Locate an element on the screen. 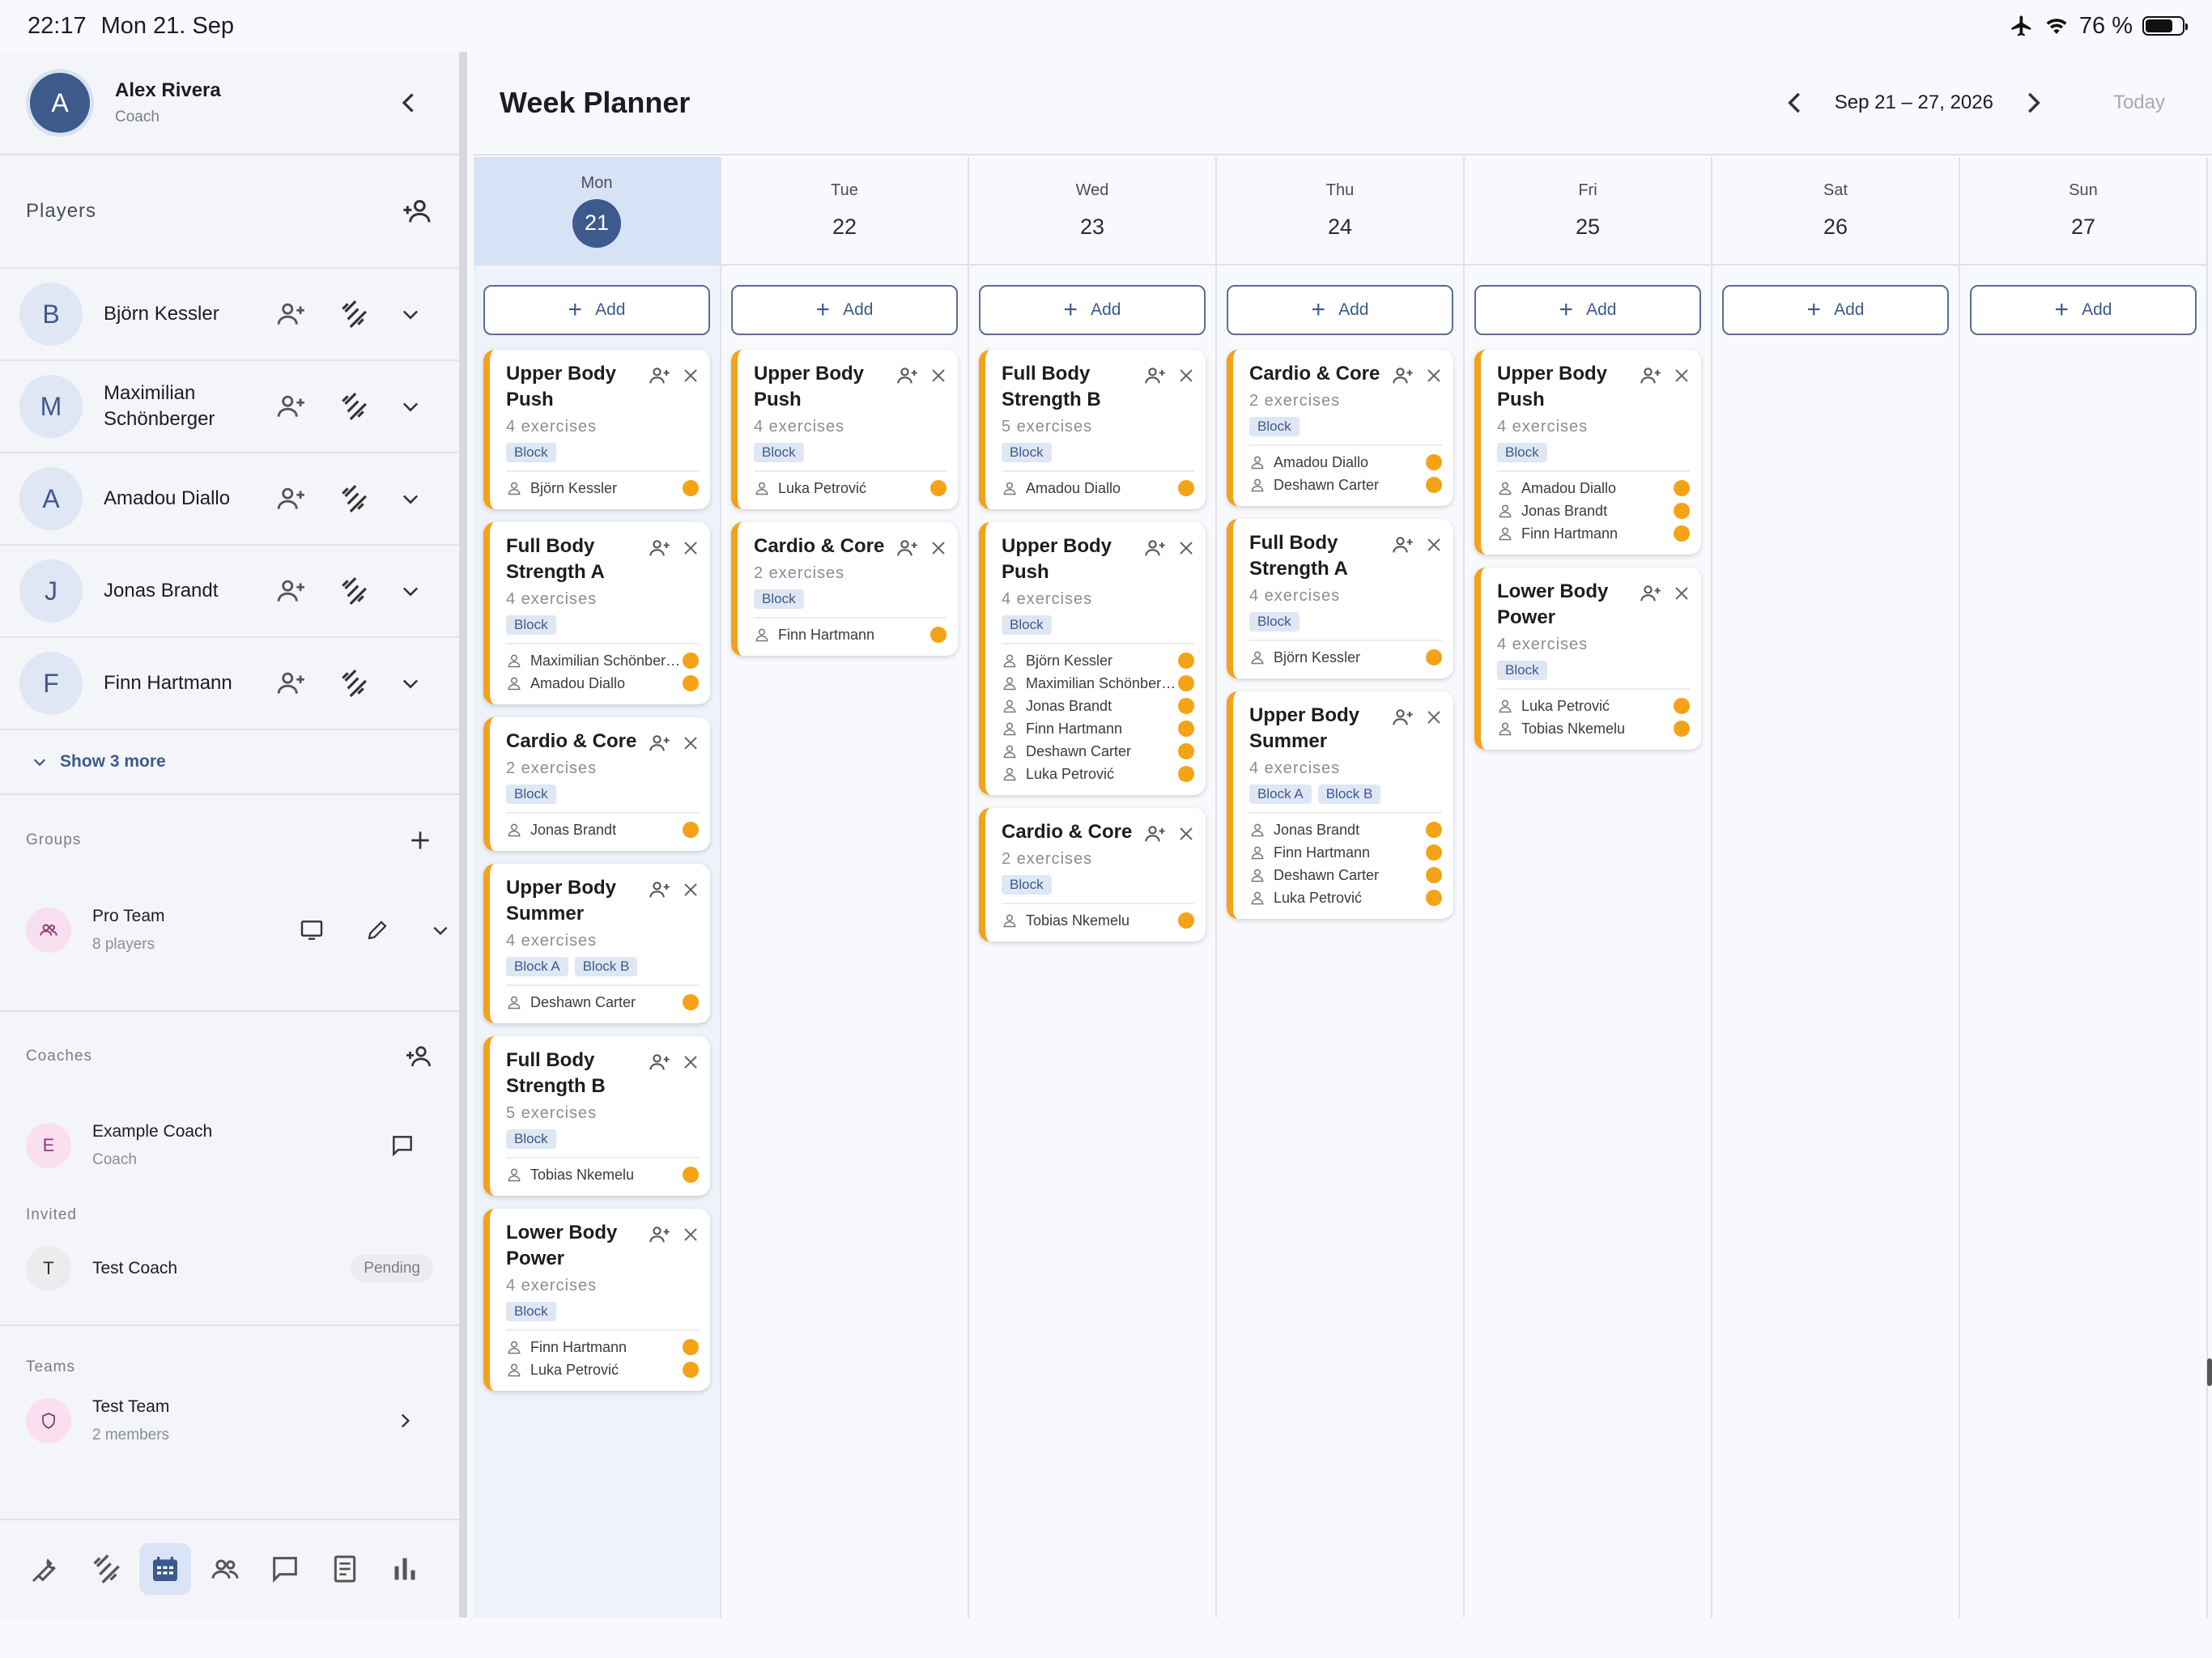 The width and height of the screenshot is (2212, 1658). player-item: B Björn Kessler is located at coordinates (230, 315).